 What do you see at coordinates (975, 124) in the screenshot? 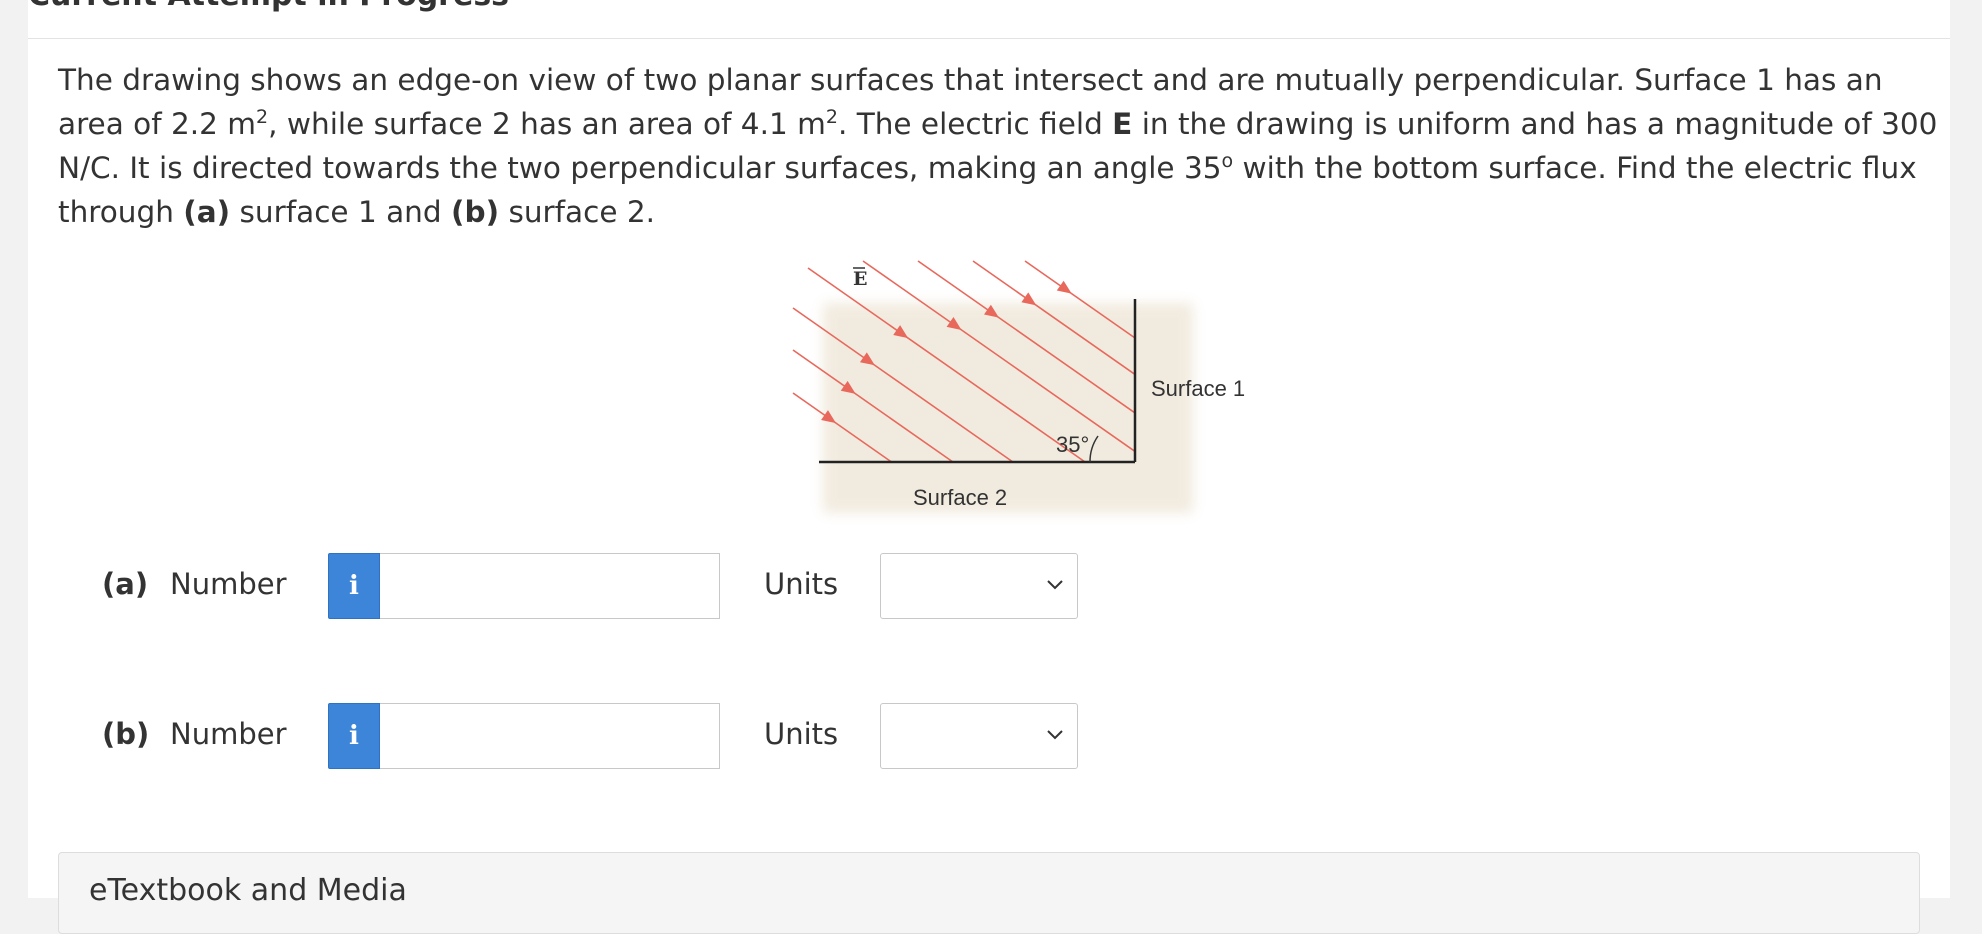
I see `question-text-part: . The electric field` at bounding box center [975, 124].